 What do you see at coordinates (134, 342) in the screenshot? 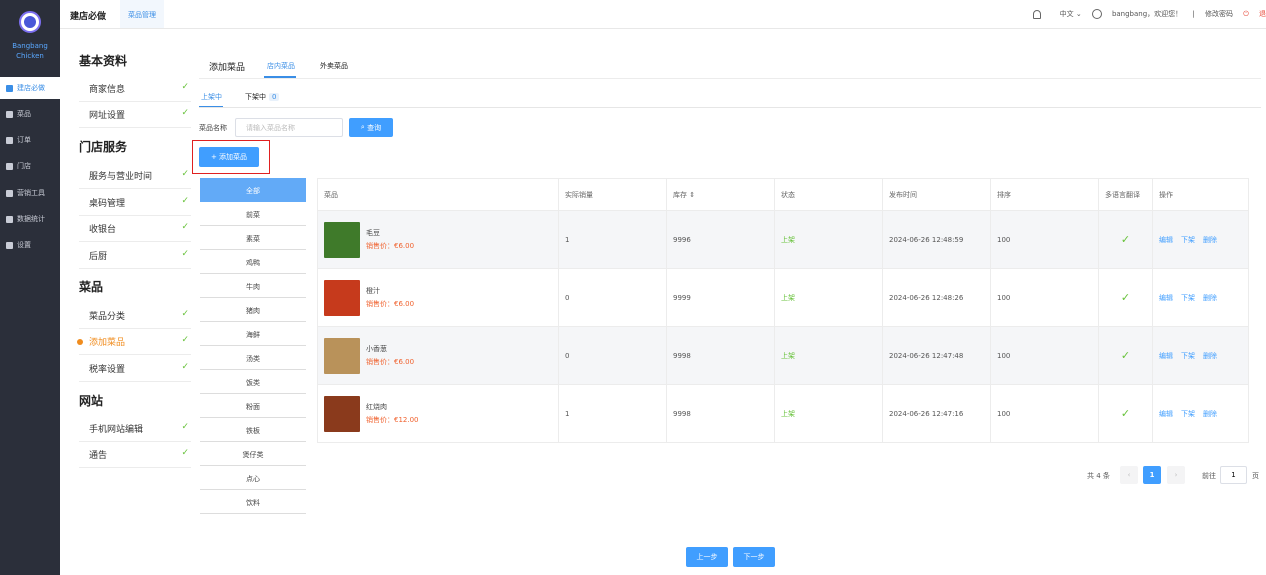
I see `settings-item-add-dish: 添加菜品 ✓` at bounding box center [134, 342].